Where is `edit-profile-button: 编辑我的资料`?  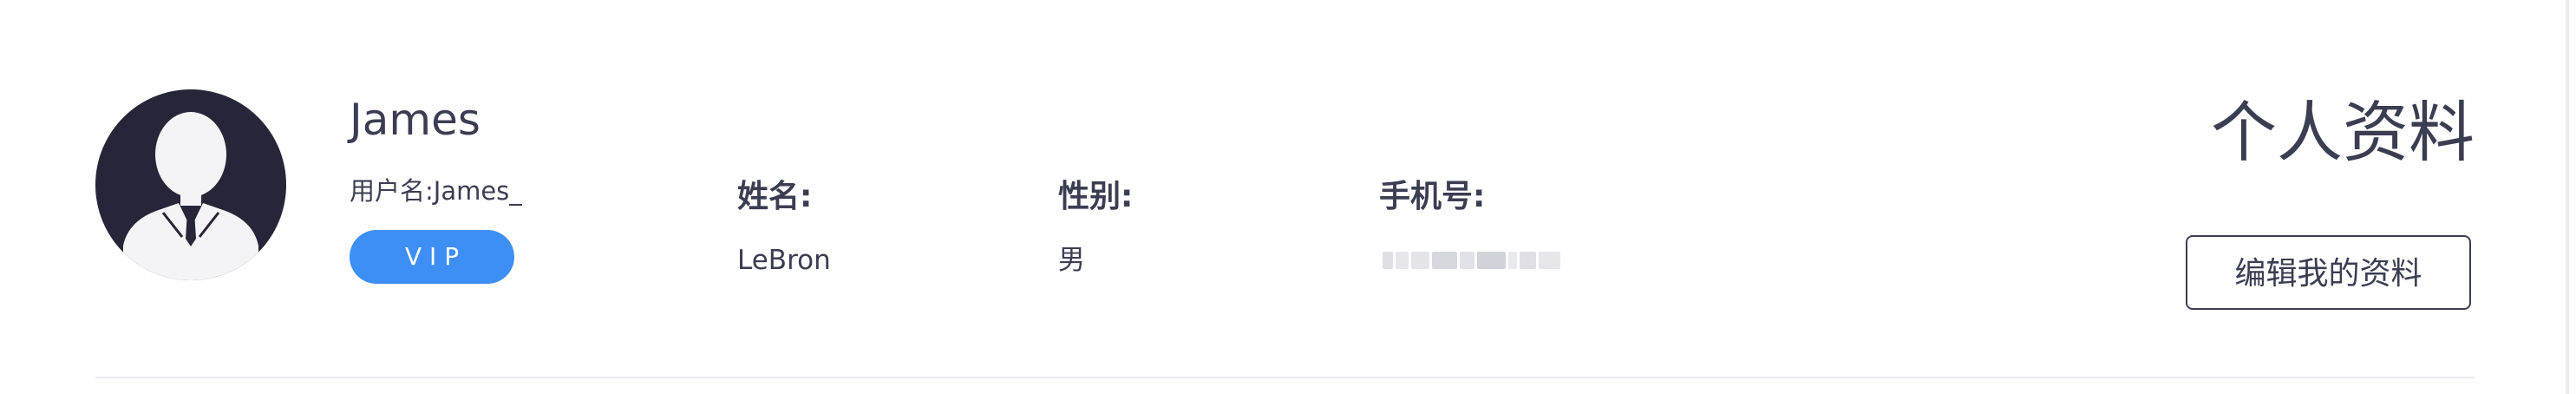 edit-profile-button: 编辑我的资料 is located at coordinates (2328, 272).